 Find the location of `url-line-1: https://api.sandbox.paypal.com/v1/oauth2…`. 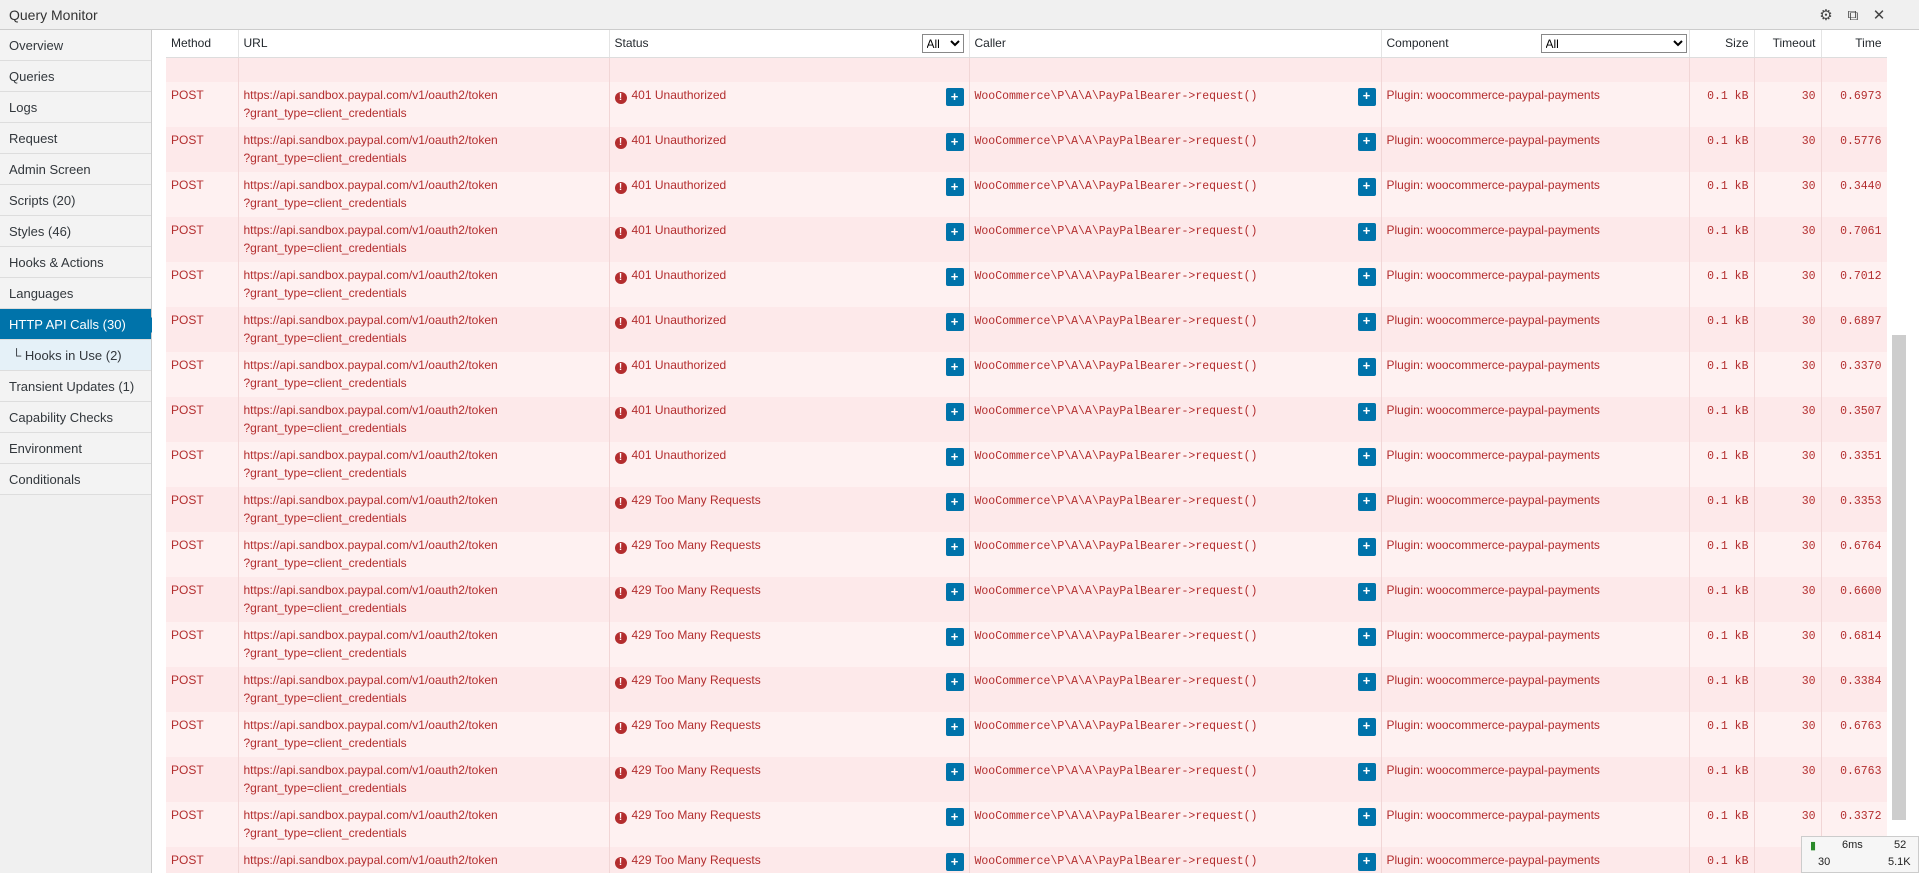

url-line-1: https://api.sandbox.paypal.com/v1/oauth2… is located at coordinates (370, 545).